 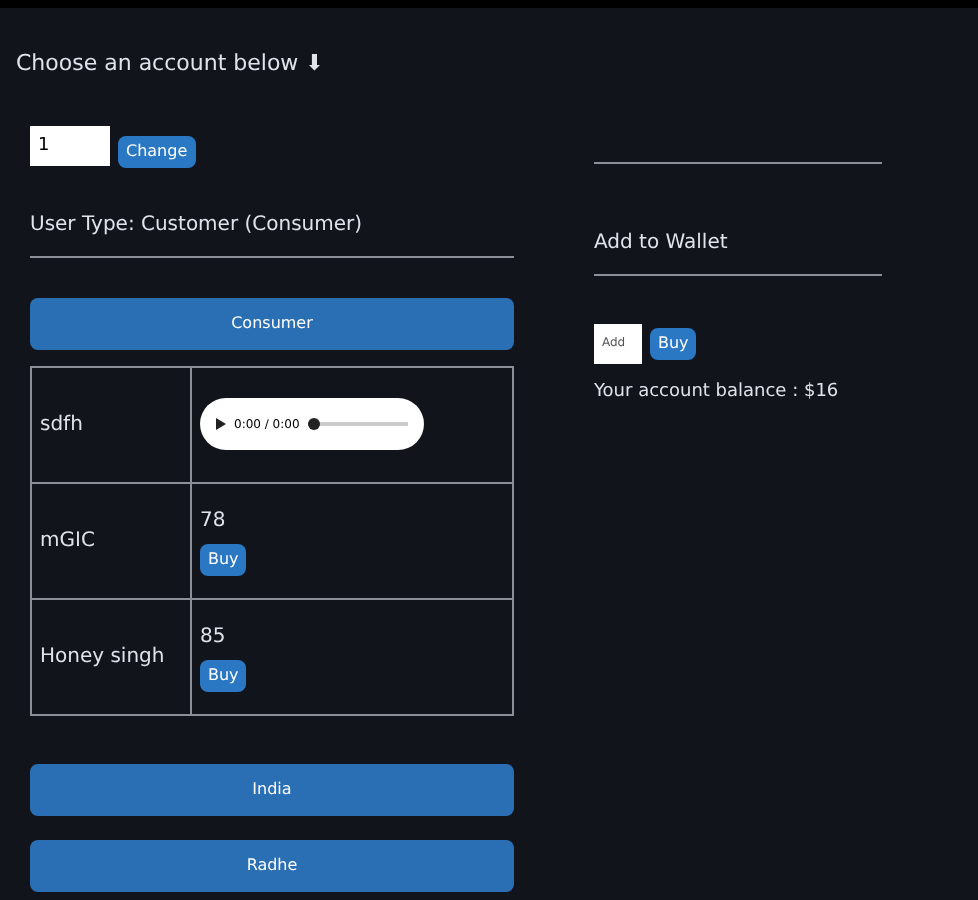 I want to click on consumer-button: Consumer, so click(x=272, y=323).